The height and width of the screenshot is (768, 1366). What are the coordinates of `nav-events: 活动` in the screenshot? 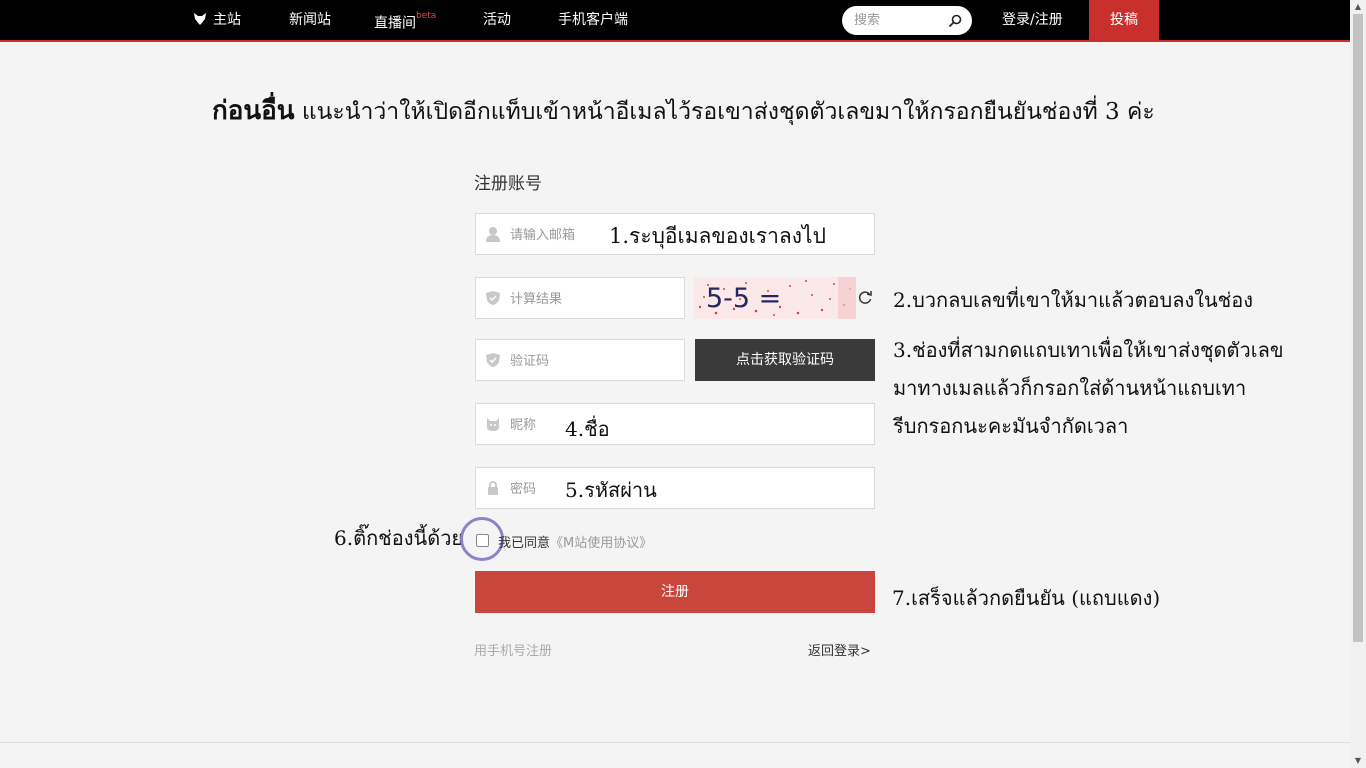 It's located at (497, 20).